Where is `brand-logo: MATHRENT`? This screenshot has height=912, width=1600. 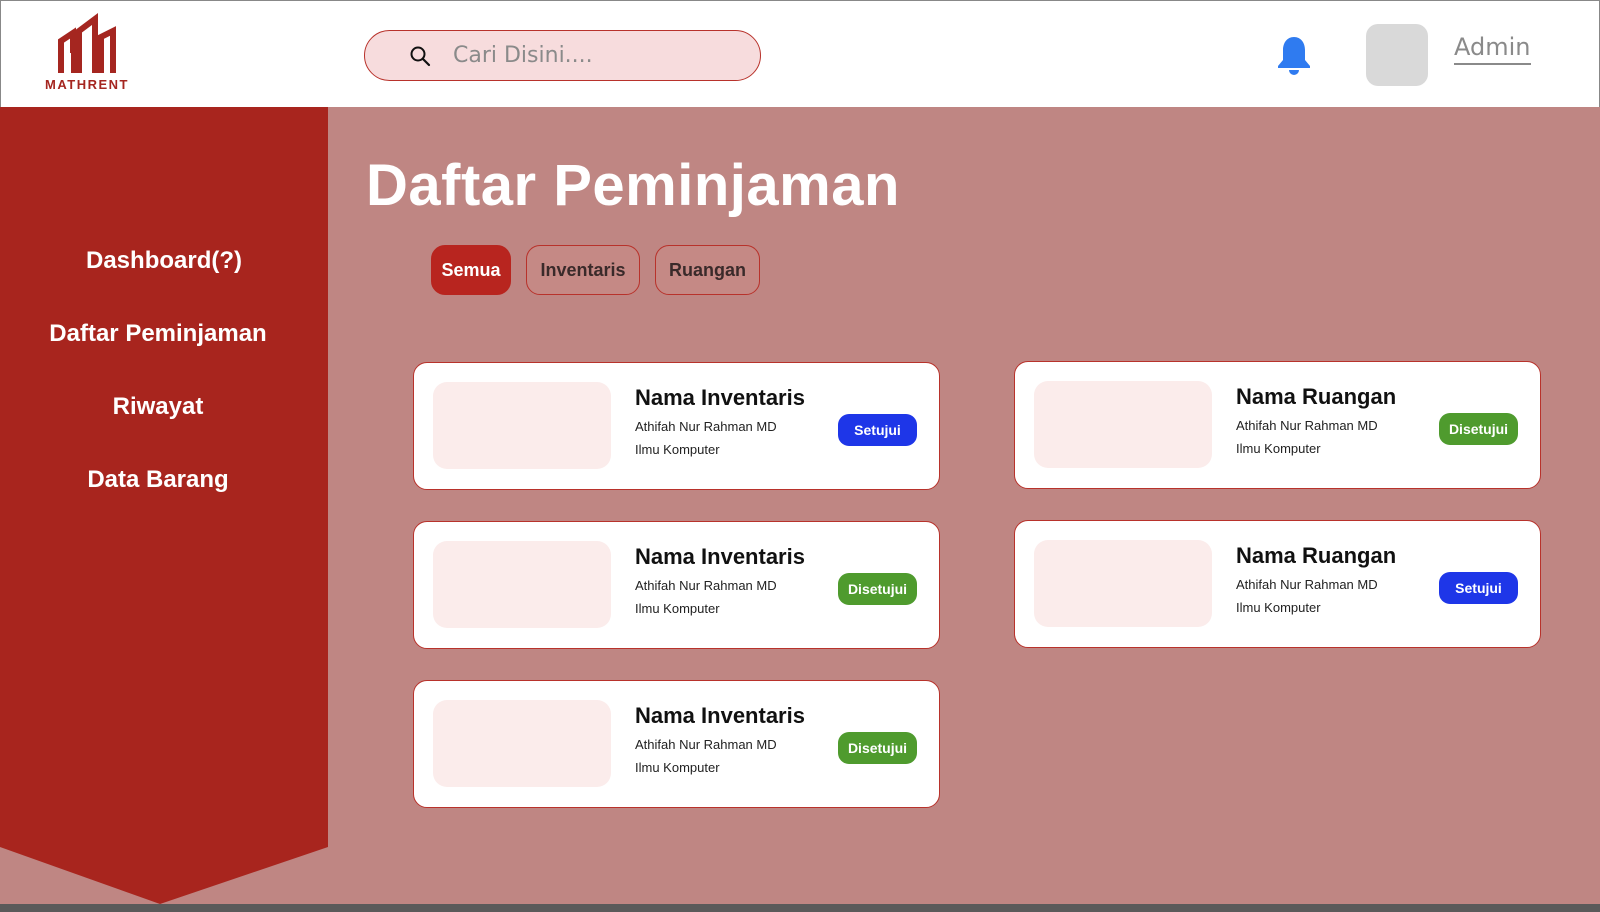
brand-logo: MATHRENT is located at coordinates (87, 53).